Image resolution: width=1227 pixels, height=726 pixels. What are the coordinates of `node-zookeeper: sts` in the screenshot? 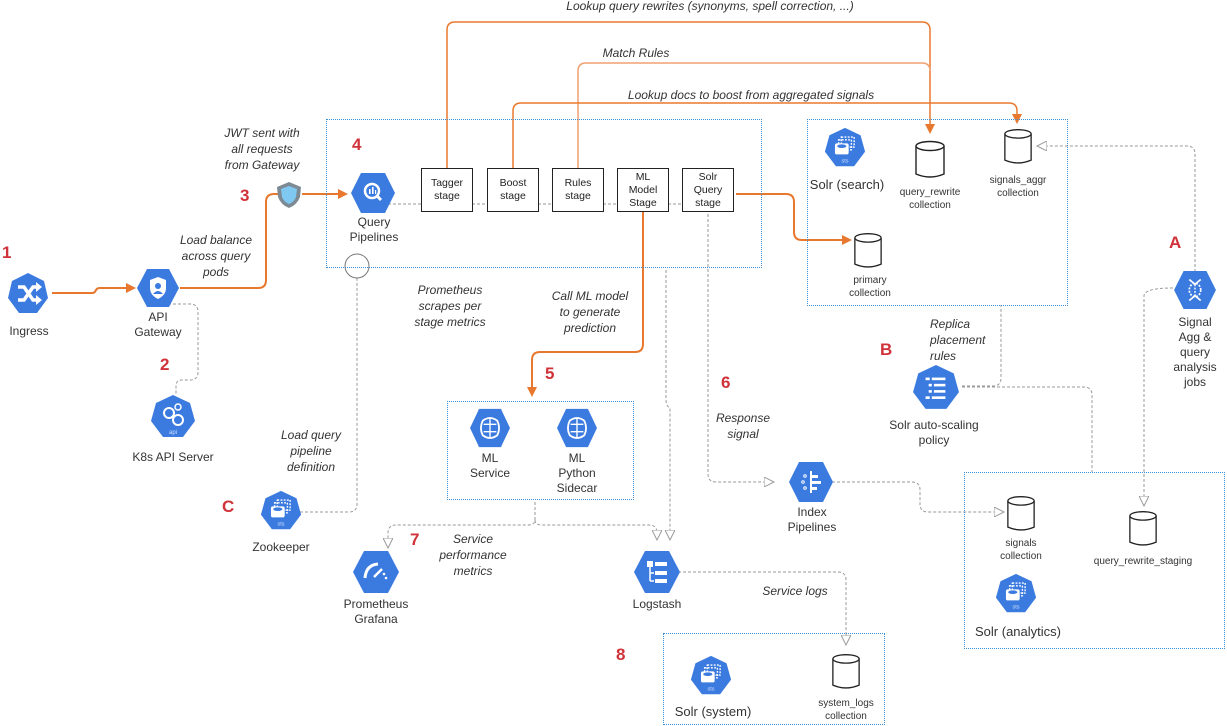 It's located at (281, 511).